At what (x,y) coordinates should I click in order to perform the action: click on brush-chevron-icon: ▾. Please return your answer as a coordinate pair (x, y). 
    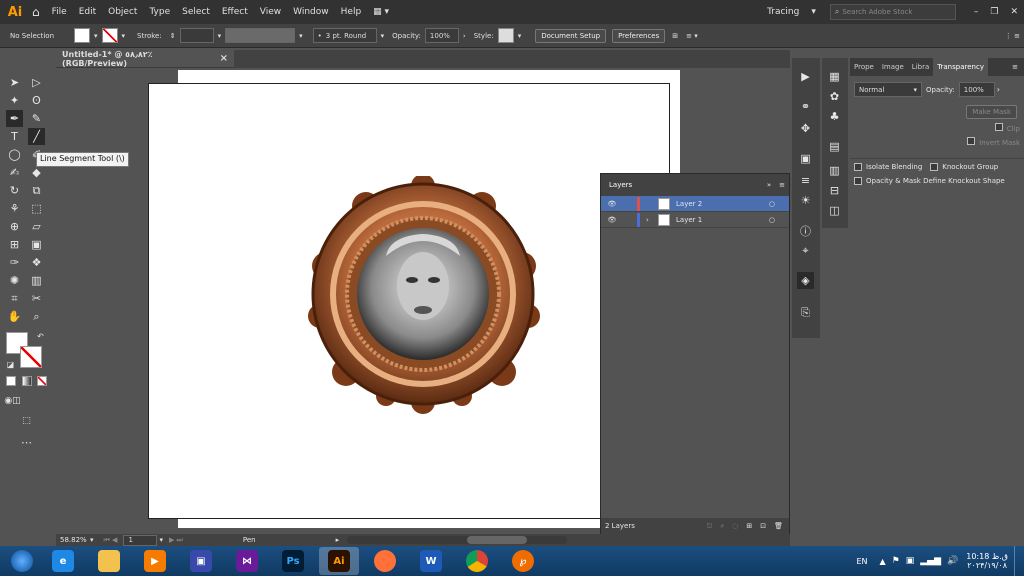
    Looking at the image, I should click on (383, 36).